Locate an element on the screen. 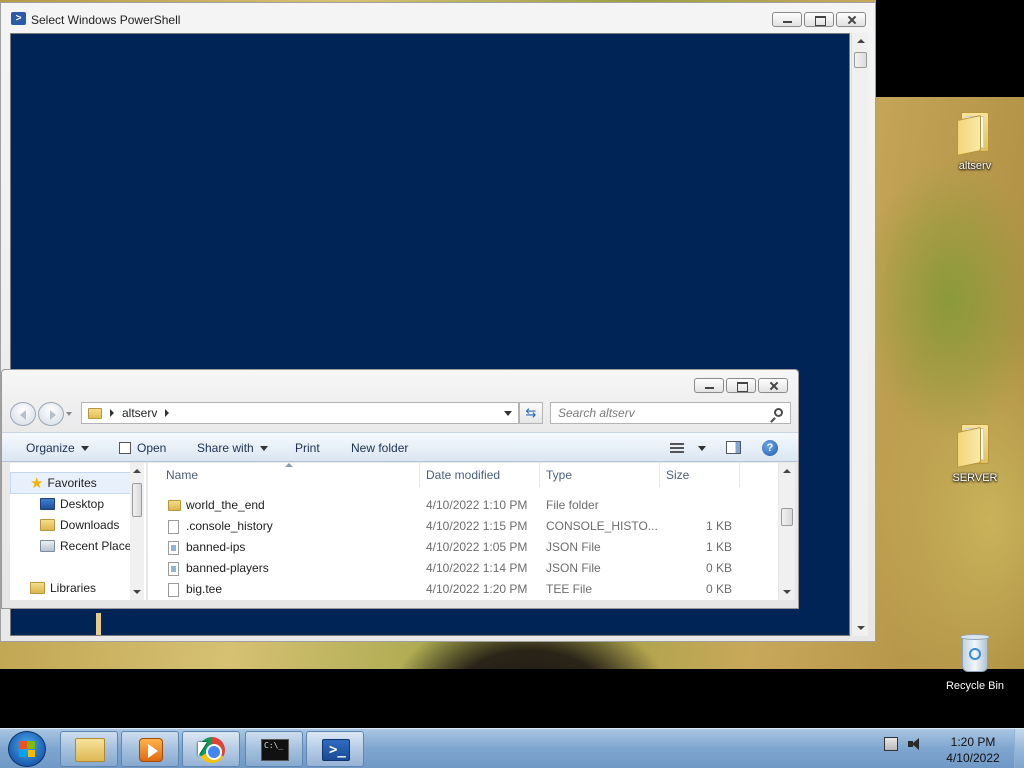 Image resolution: width=1024 pixels, height=768 pixels. nav-item-label: Libraries is located at coordinates (73, 588).